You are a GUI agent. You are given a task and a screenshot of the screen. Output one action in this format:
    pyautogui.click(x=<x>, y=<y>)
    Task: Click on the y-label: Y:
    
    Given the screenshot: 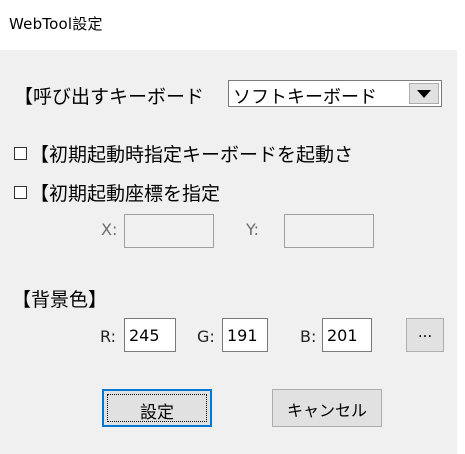 What is the action you would take?
    pyautogui.click(x=253, y=229)
    